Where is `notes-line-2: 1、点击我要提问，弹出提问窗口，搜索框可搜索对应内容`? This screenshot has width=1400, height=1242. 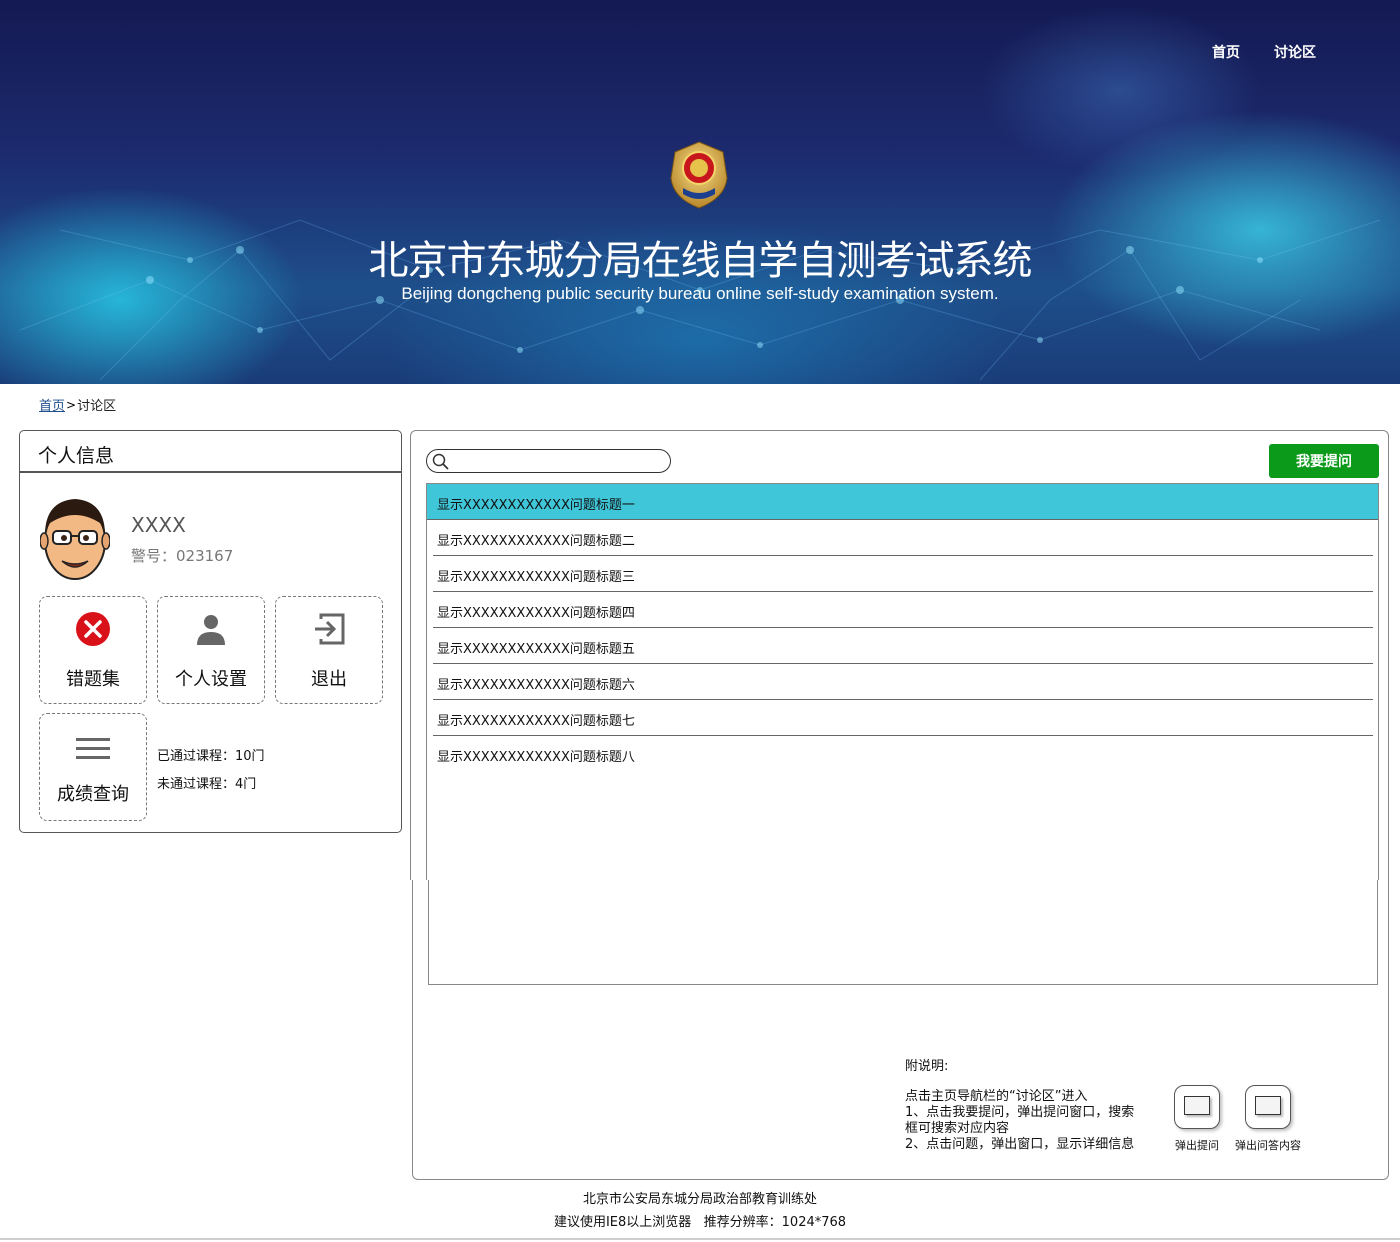 notes-line-2: 1、点击我要提问，弹出提问窗口，搜索框可搜索对应内容 is located at coordinates (1020, 1120).